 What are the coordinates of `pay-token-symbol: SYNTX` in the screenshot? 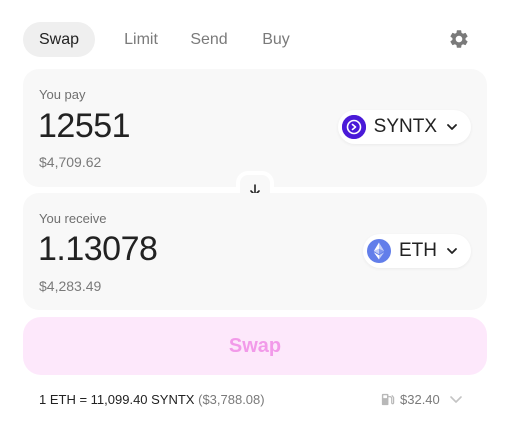 It's located at (405, 126).